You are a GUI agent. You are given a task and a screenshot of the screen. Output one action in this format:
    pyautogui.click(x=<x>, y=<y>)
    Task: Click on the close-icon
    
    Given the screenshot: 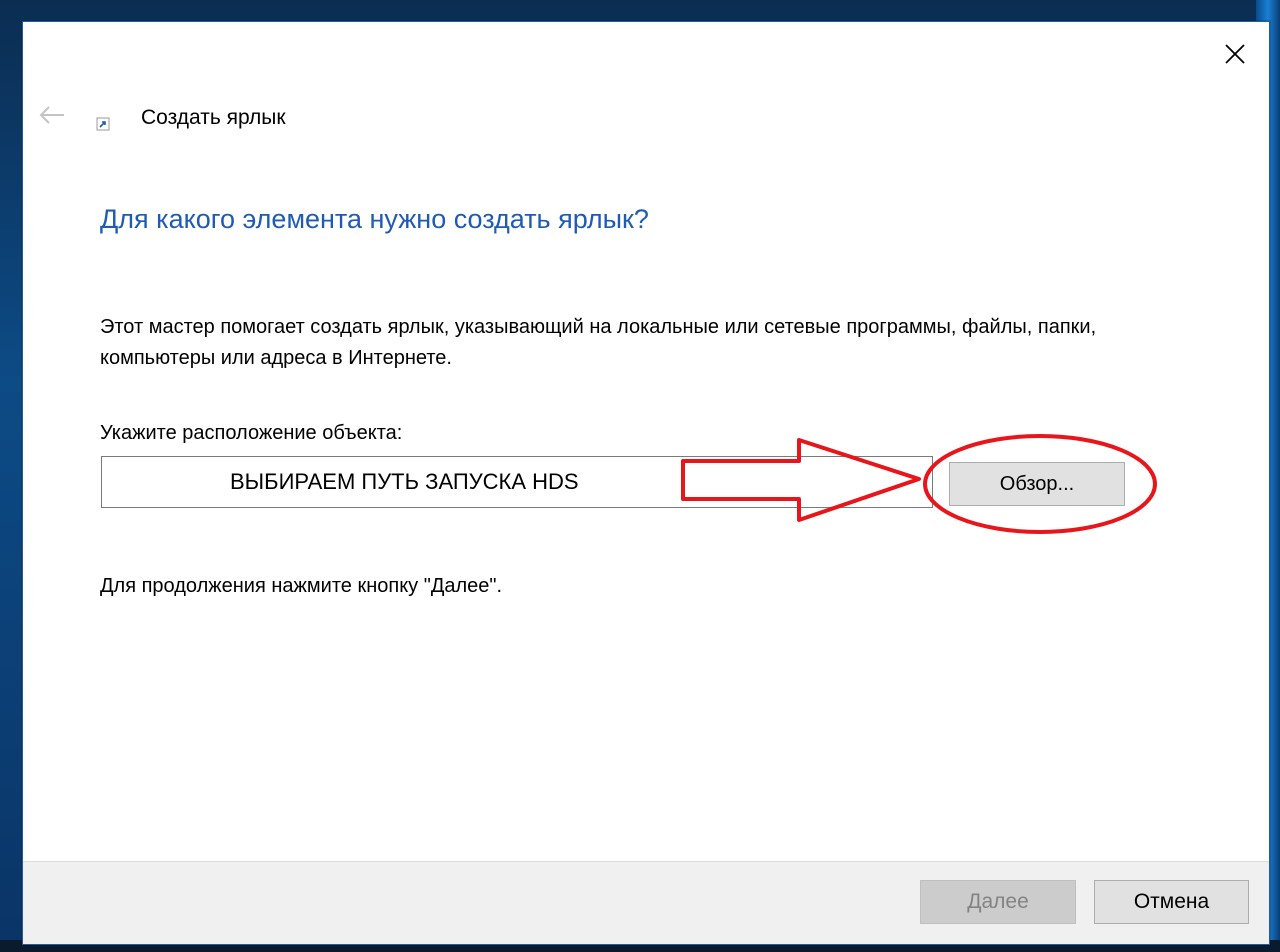 What is the action you would take?
    pyautogui.click(x=1235, y=54)
    